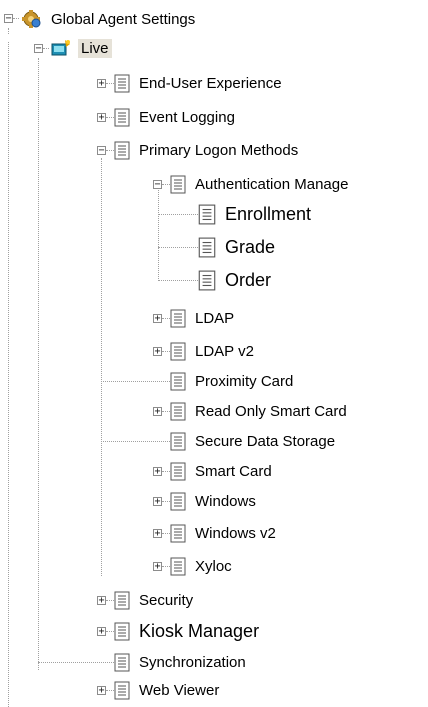  What do you see at coordinates (123, 19) in the screenshot?
I see `tree-node-label: Global Agent Settings` at bounding box center [123, 19].